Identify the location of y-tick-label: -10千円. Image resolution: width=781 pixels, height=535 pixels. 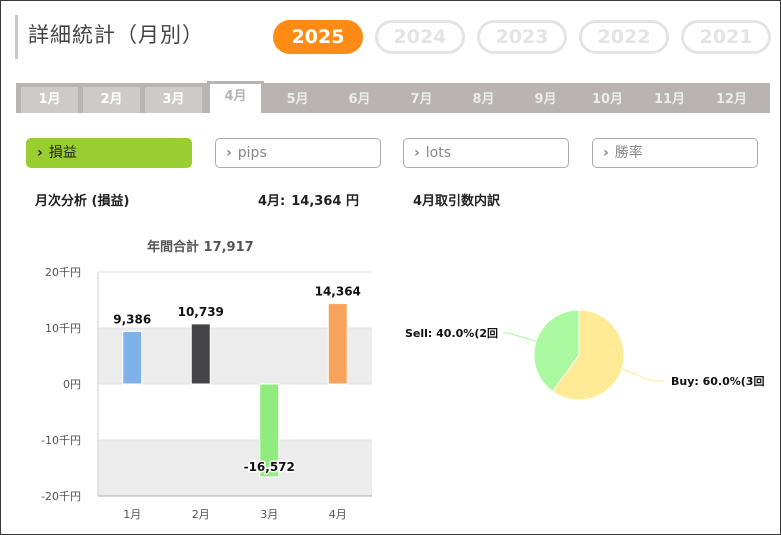
(61, 440).